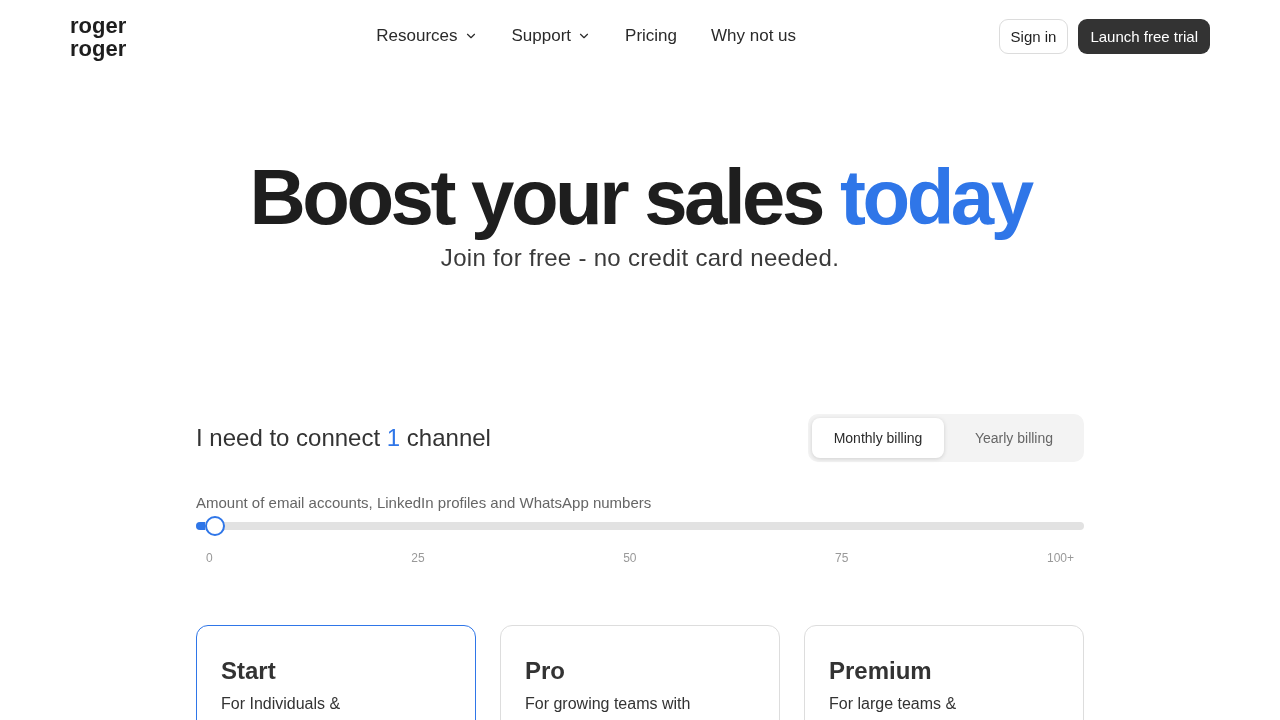 The height and width of the screenshot is (720, 1280). What do you see at coordinates (754, 36) in the screenshot?
I see `nav-link: Why not us` at bounding box center [754, 36].